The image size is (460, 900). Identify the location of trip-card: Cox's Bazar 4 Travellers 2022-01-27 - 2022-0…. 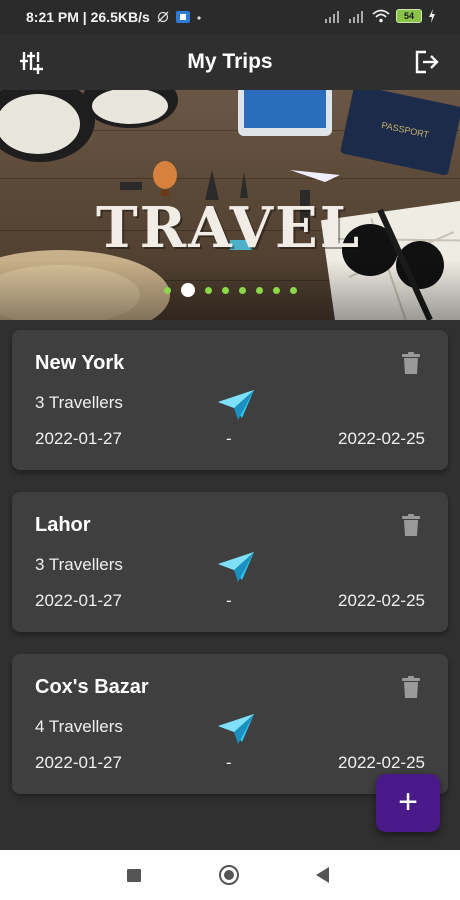
(230, 724).